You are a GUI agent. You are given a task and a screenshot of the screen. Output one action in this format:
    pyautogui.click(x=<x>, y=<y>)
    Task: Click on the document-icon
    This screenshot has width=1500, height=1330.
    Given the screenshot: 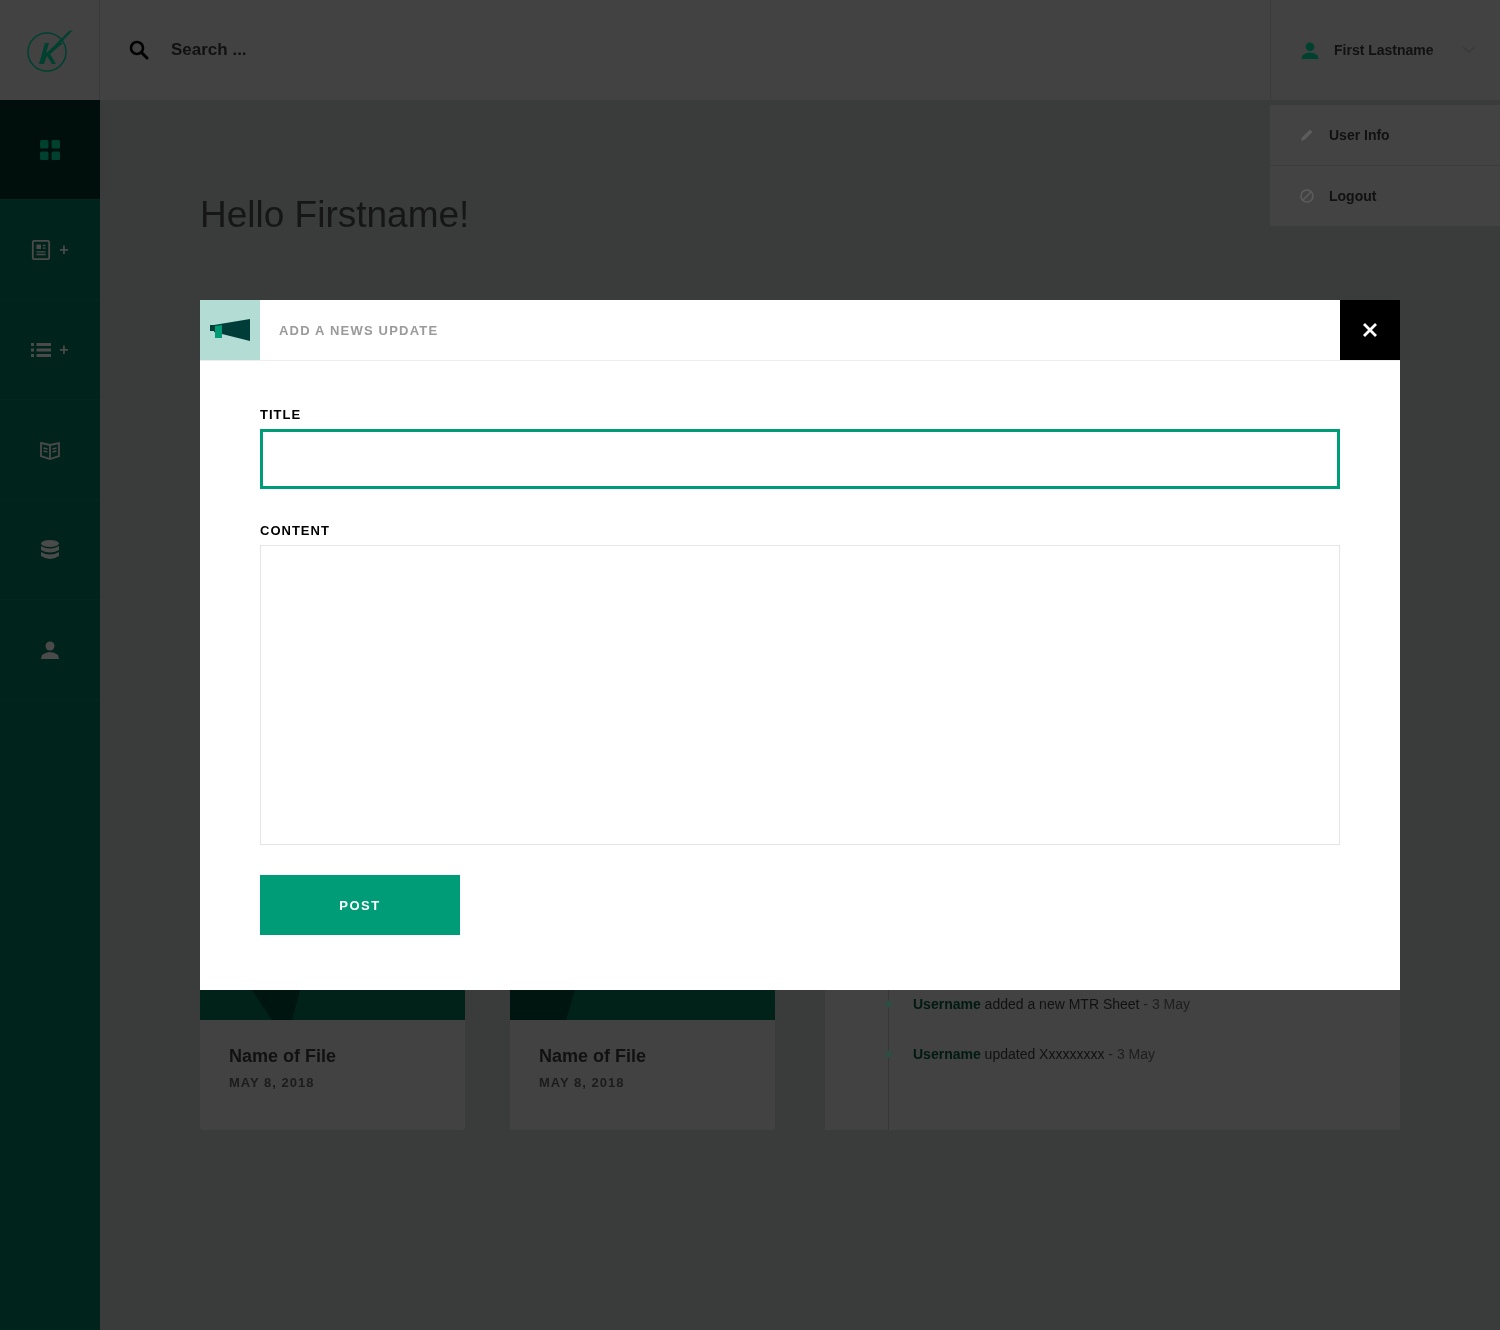 What is the action you would take?
    pyautogui.click(x=41, y=249)
    